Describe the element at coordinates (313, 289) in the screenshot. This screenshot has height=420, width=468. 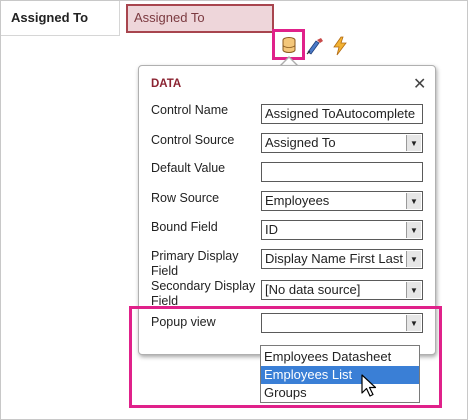
I see `secondary-display-field-value: [No data source]` at that location.